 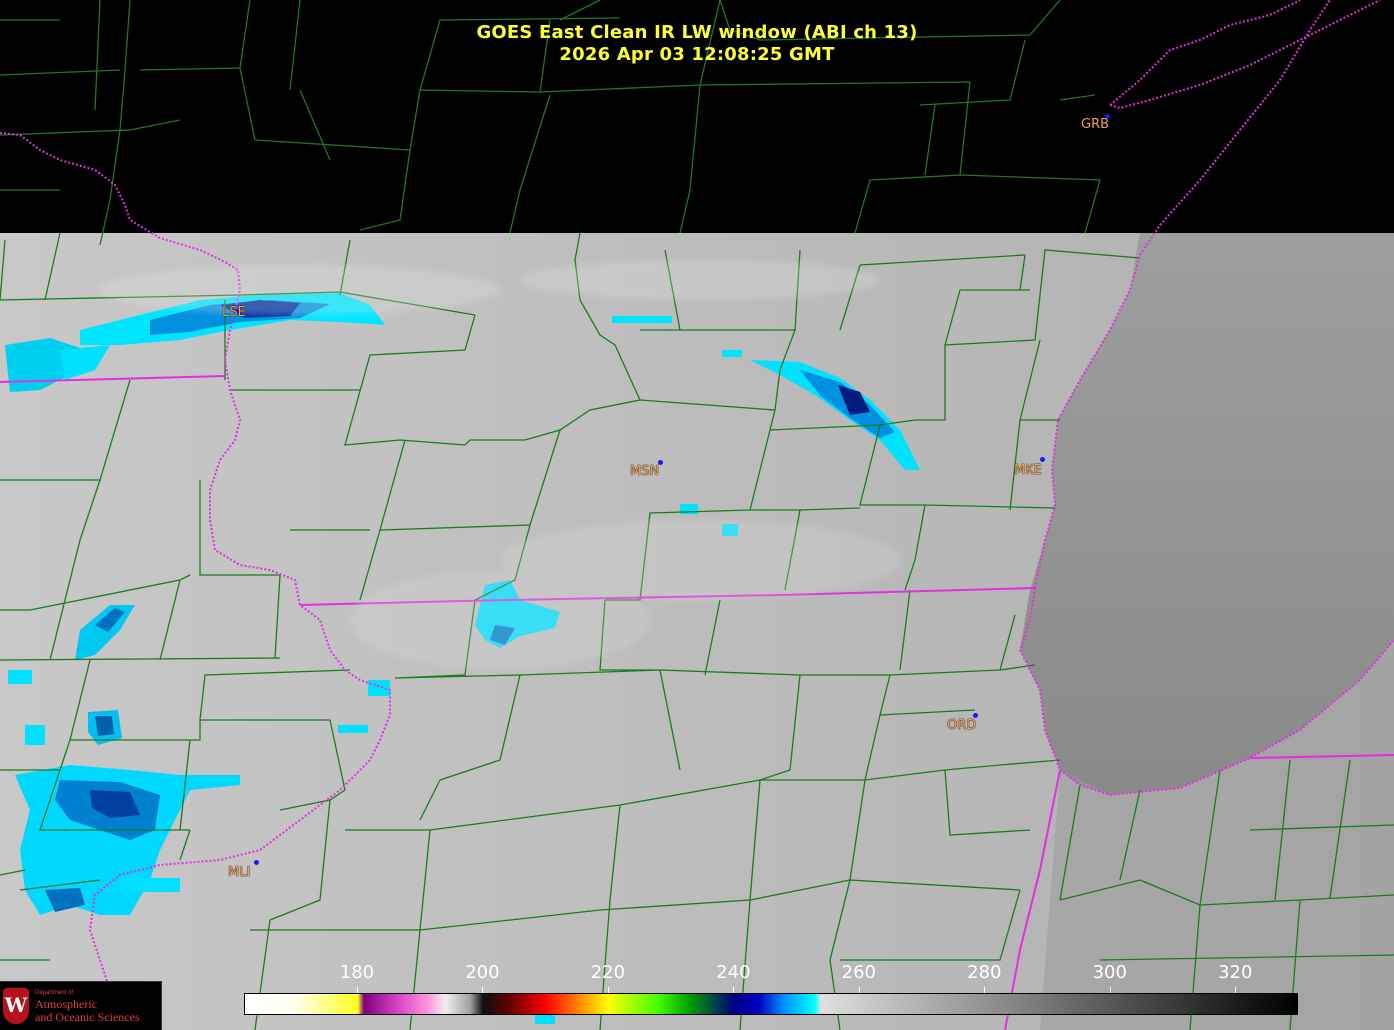 What do you see at coordinates (1095, 124) in the screenshot?
I see `station-label-grb: GRB` at bounding box center [1095, 124].